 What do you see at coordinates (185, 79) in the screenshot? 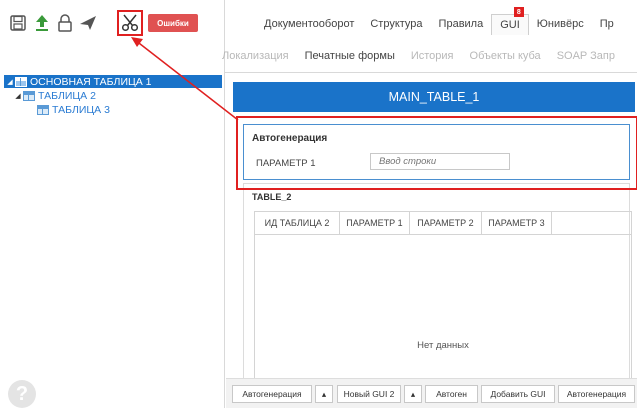
I see `annotation-arrow` at bounding box center [185, 79].